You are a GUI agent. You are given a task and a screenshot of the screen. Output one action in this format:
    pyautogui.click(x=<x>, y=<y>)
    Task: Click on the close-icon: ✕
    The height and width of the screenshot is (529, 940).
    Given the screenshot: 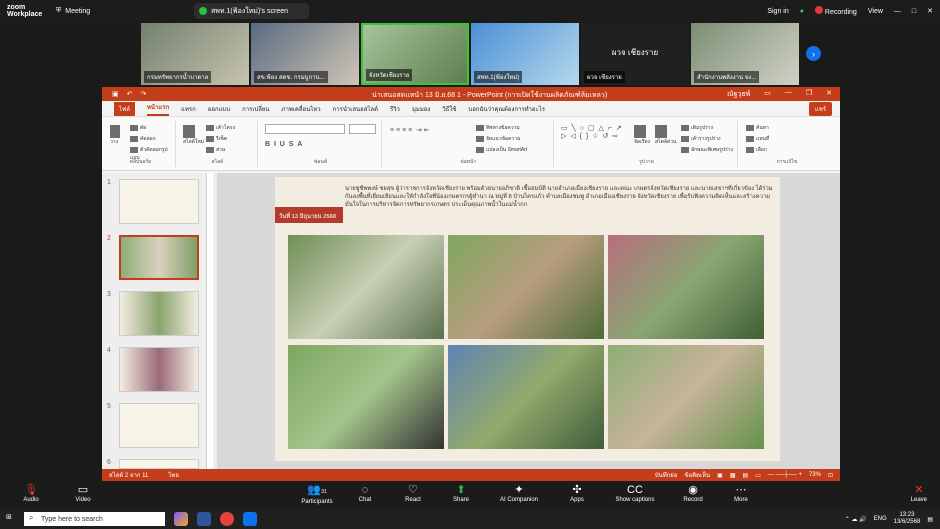 What is the action you would take?
    pyautogui.click(x=930, y=11)
    